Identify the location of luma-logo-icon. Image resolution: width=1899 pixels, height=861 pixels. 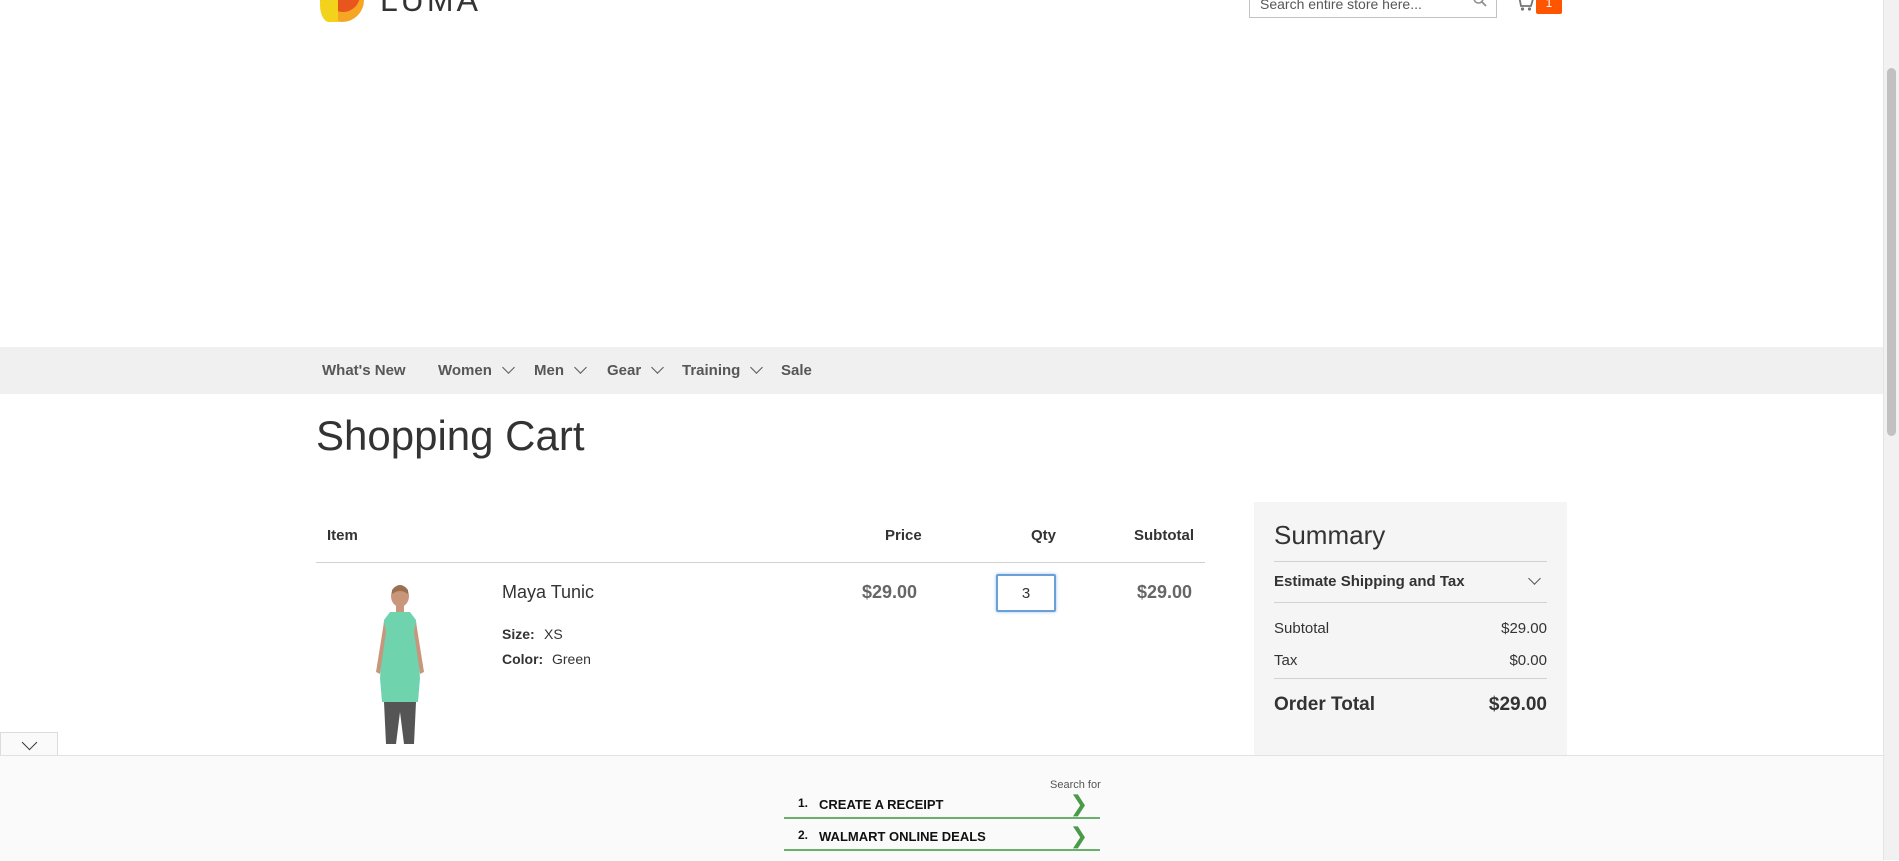
(342, 11).